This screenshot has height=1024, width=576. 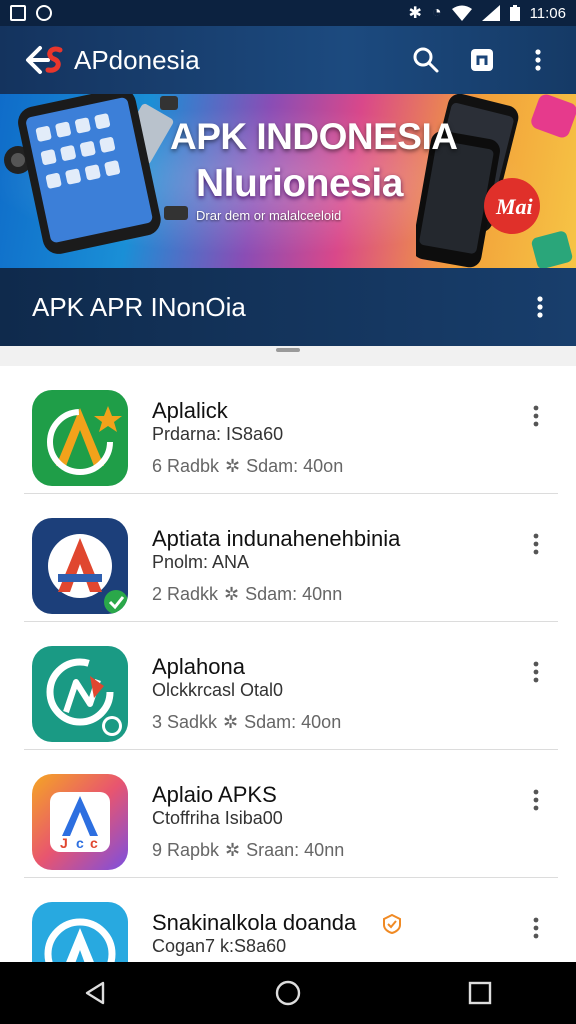 What do you see at coordinates (18, 13) in the screenshot?
I see `notification-icon` at bounding box center [18, 13].